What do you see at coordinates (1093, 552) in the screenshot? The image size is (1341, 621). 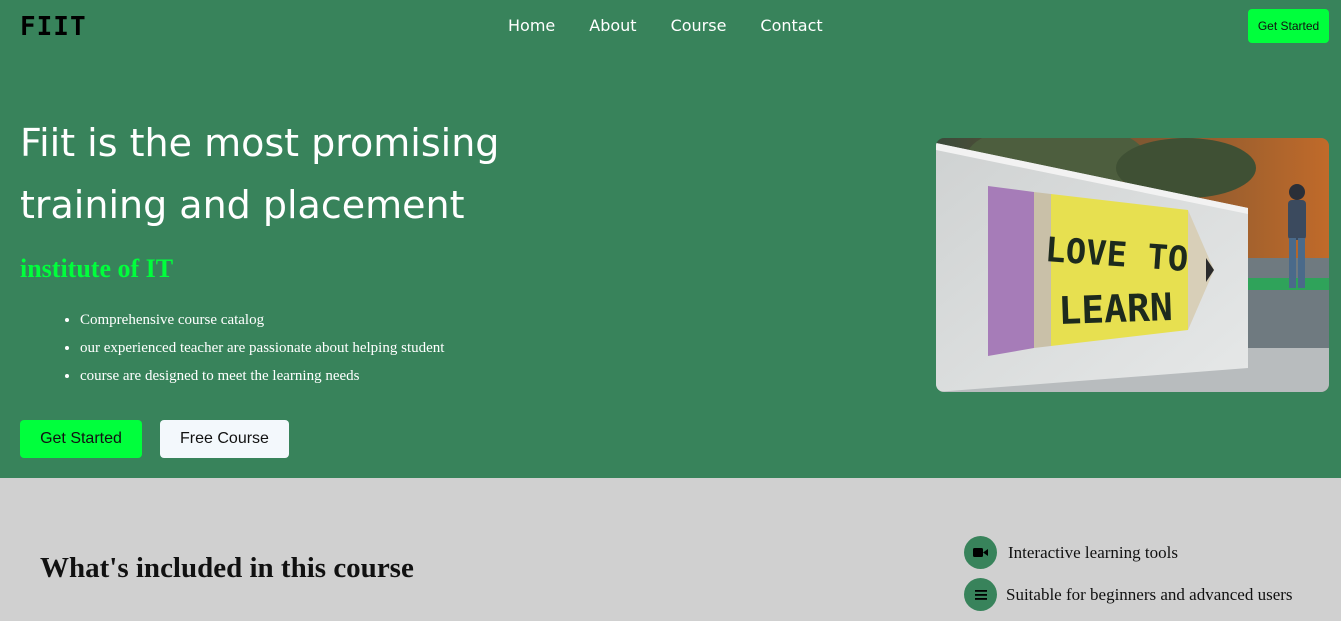 I see `included-item-label: Interactive learning tools` at bounding box center [1093, 552].